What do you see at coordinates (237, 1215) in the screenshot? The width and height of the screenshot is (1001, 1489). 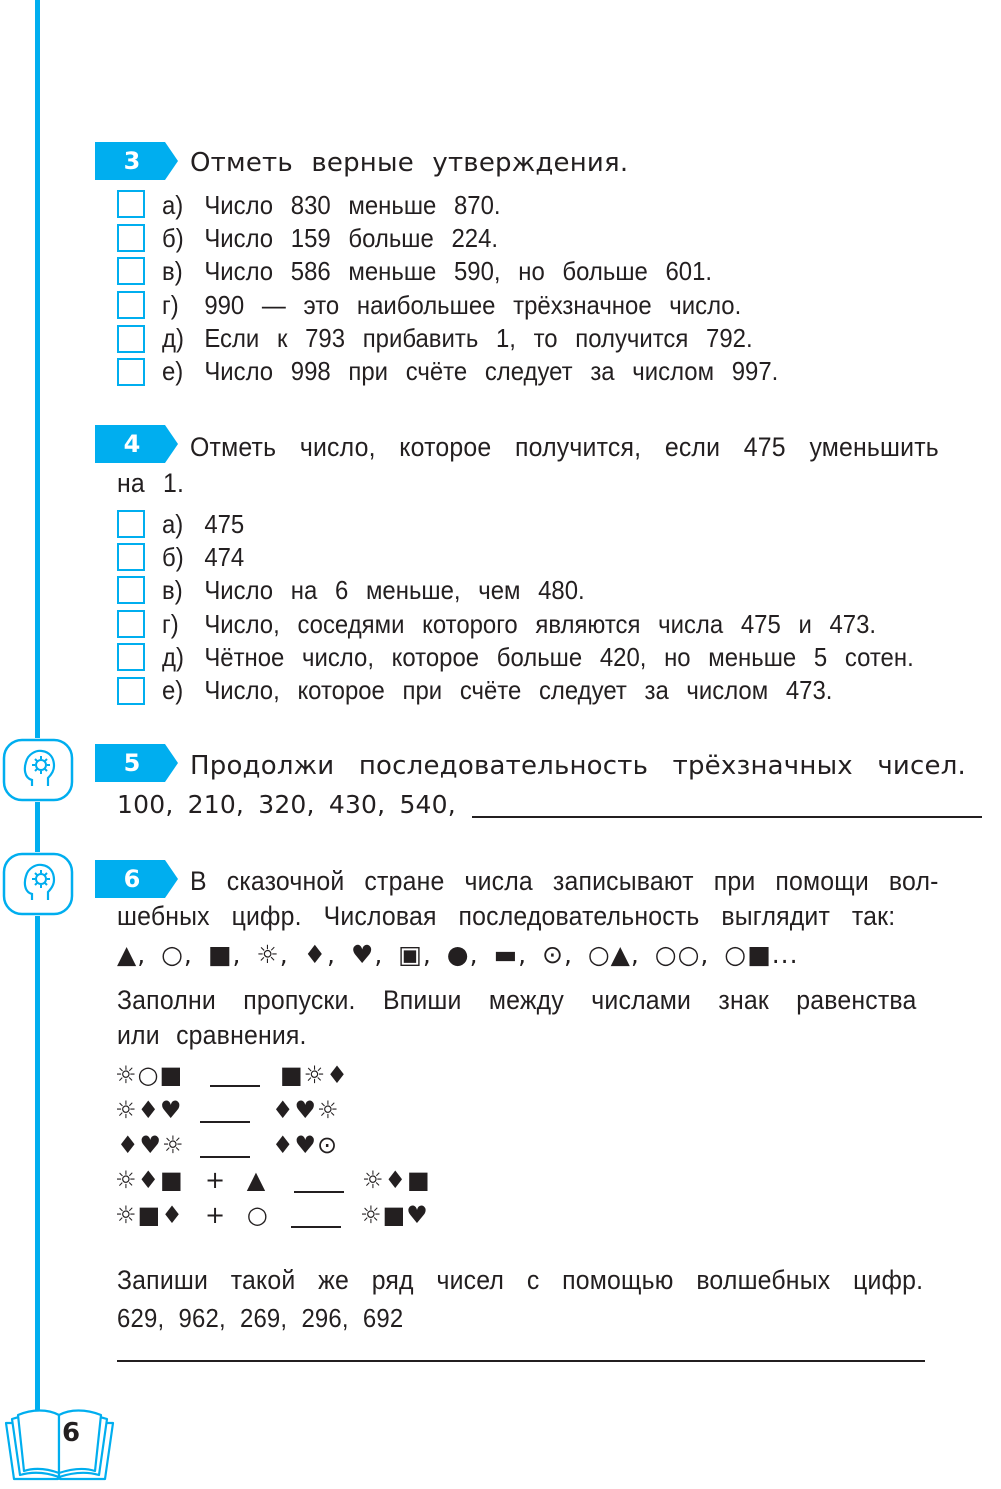 I see `comparison-operand: + ○` at bounding box center [237, 1215].